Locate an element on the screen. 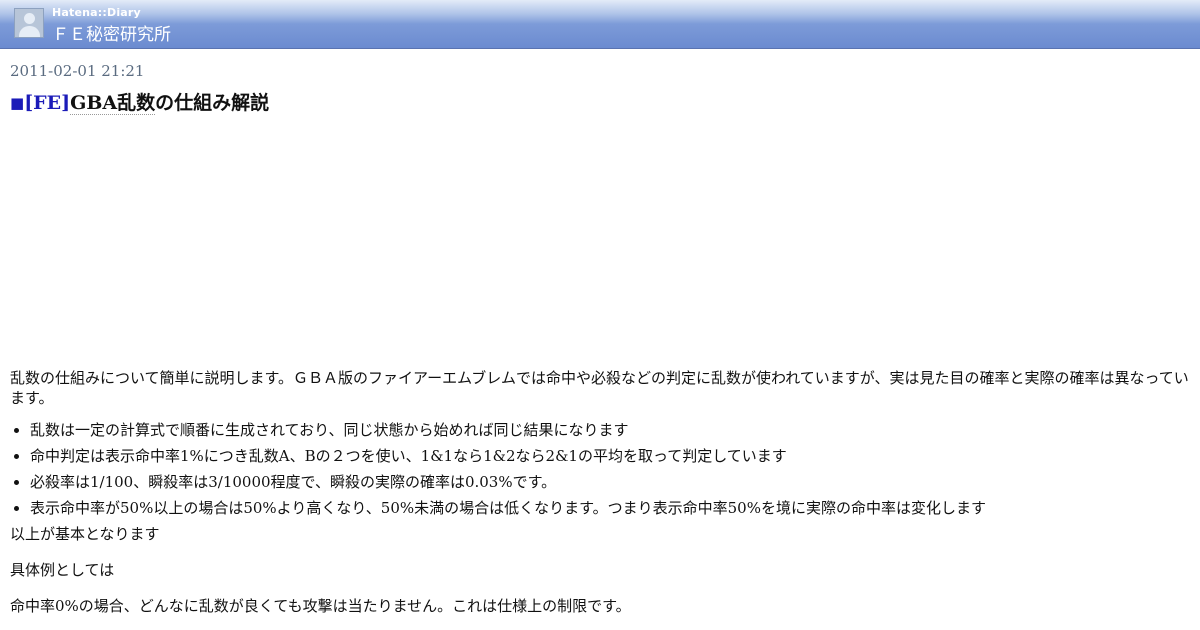 Image resolution: width=1200 pixels, height=630 pixels. category-link: [FE] is located at coordinates (47, 103).